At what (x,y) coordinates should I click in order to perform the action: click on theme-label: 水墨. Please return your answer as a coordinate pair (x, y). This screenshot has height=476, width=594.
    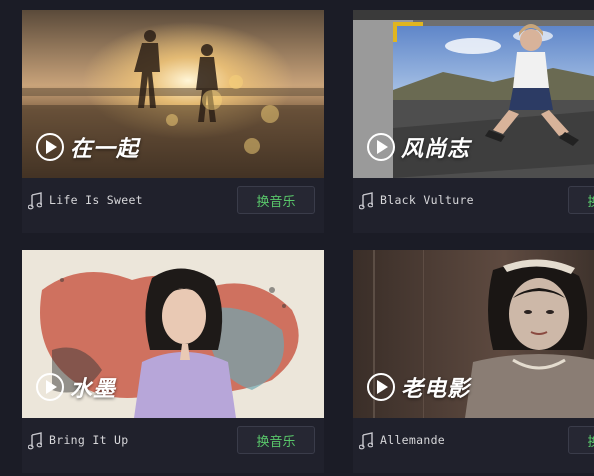
    Looking at the image, I should click on (76, 387).